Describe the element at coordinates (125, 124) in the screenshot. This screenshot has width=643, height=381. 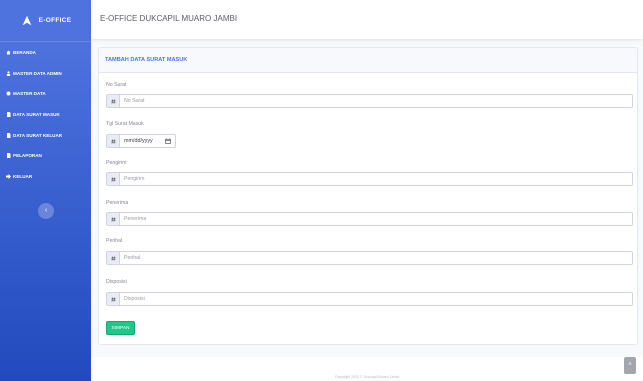
I see `tgl-surat-masuk-label: Tgl Surat Masuk` at that location.